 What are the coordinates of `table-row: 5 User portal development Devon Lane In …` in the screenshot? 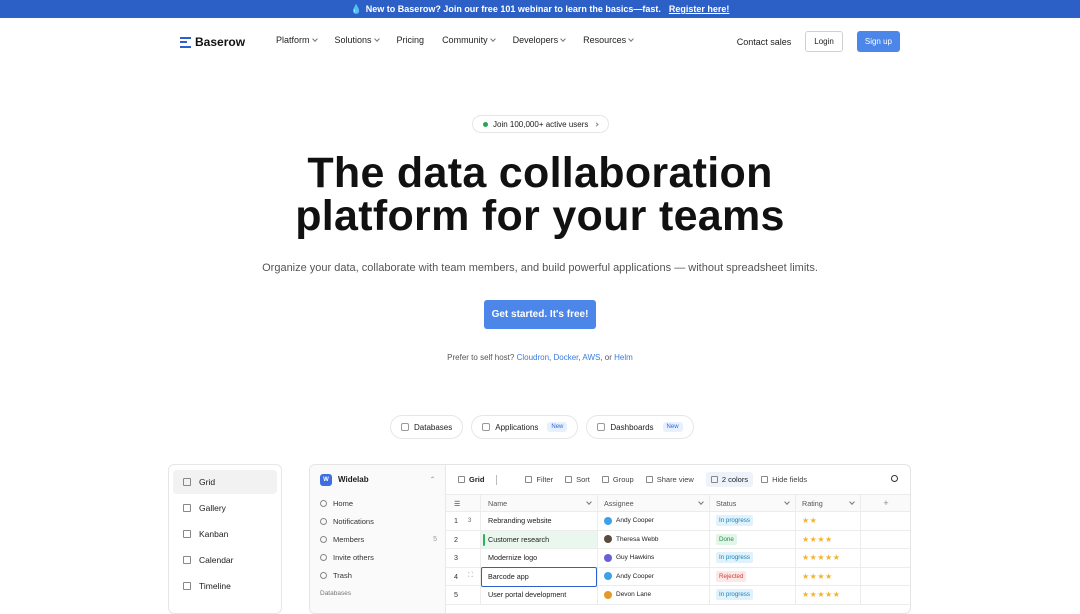 It's located at (678, 595).